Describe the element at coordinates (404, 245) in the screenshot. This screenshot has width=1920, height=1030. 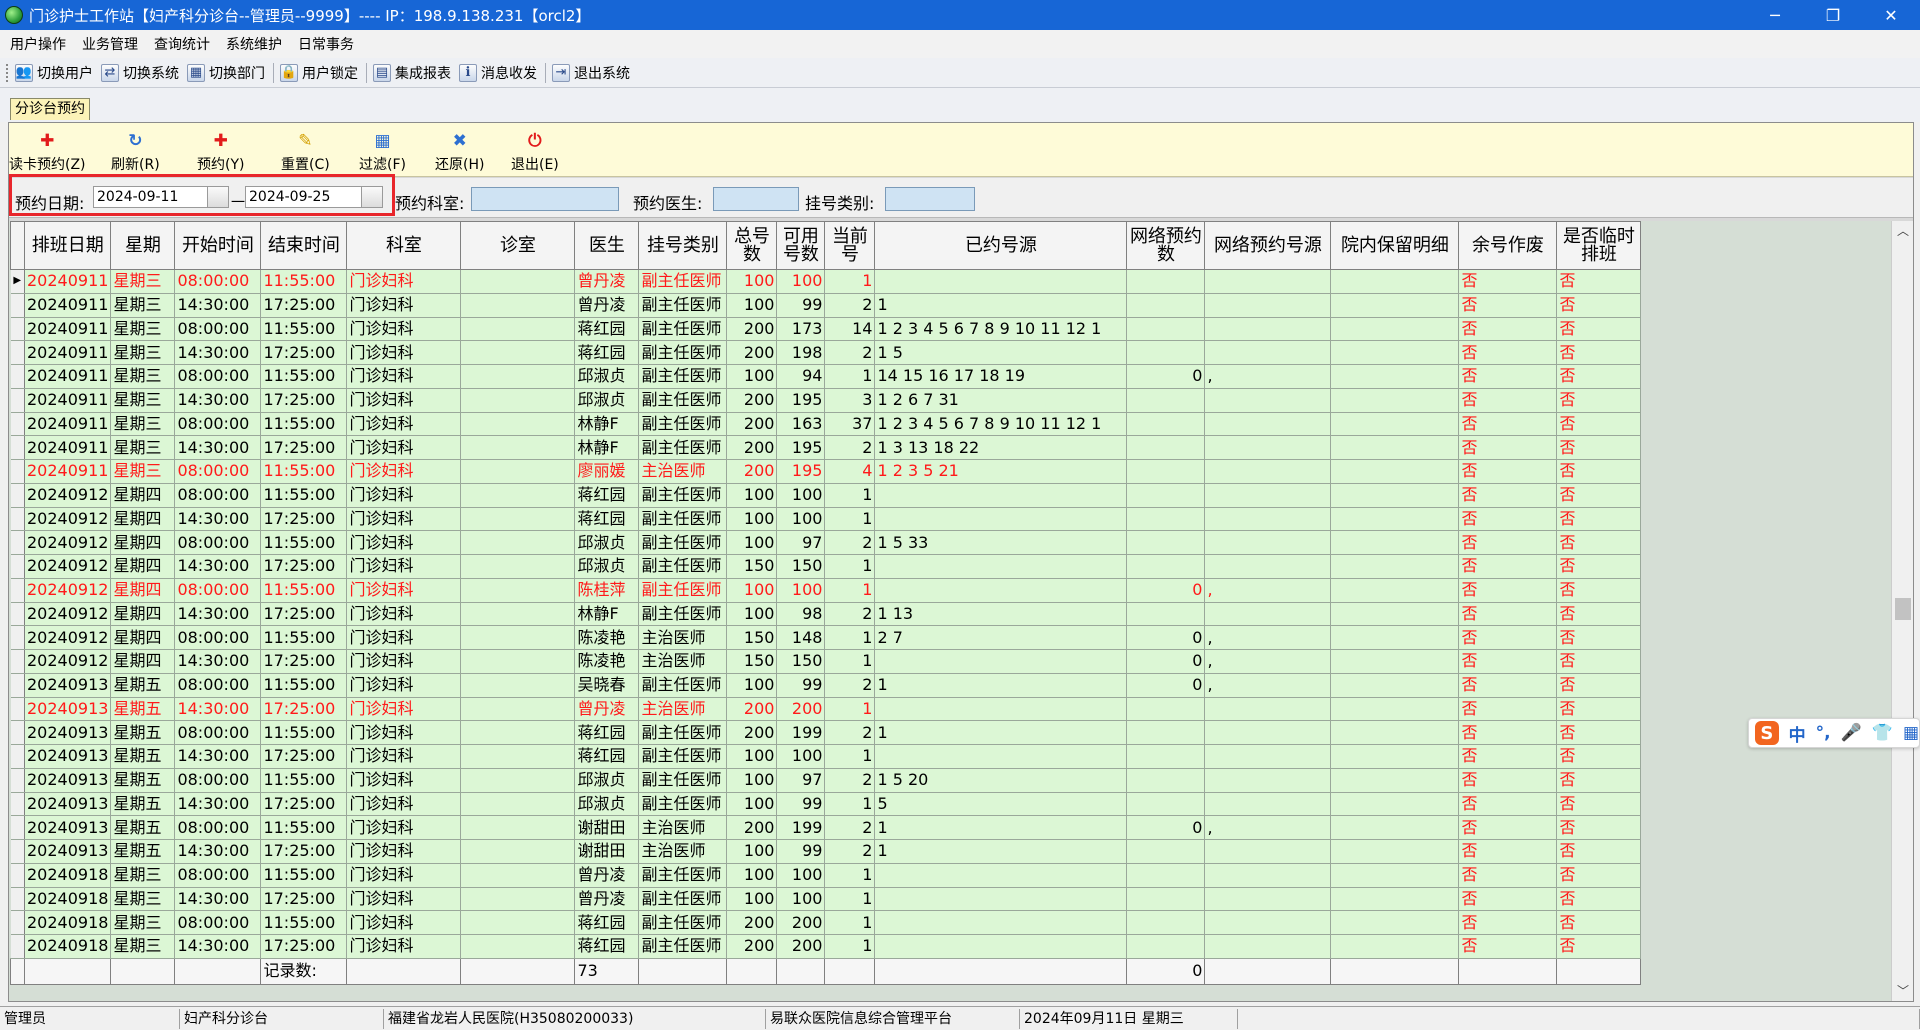
I see `col-department: 科室` at that location.